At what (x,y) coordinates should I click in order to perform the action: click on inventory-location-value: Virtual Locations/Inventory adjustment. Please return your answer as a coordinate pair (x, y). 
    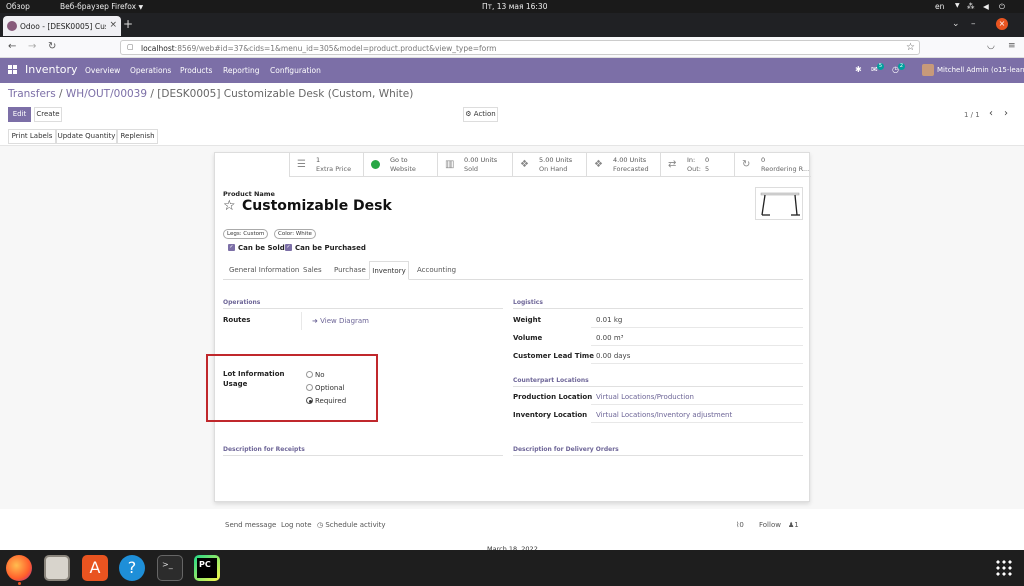
    Looking at the image, I should click on (664, 415).